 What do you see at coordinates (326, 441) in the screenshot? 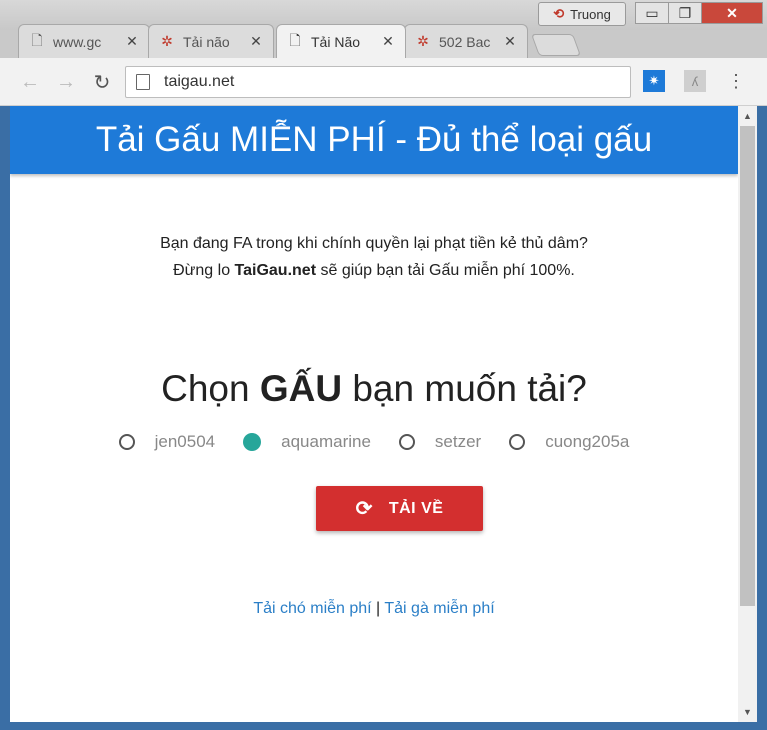
I see `option-label: aquamarine` at bounding box center [326, 441].